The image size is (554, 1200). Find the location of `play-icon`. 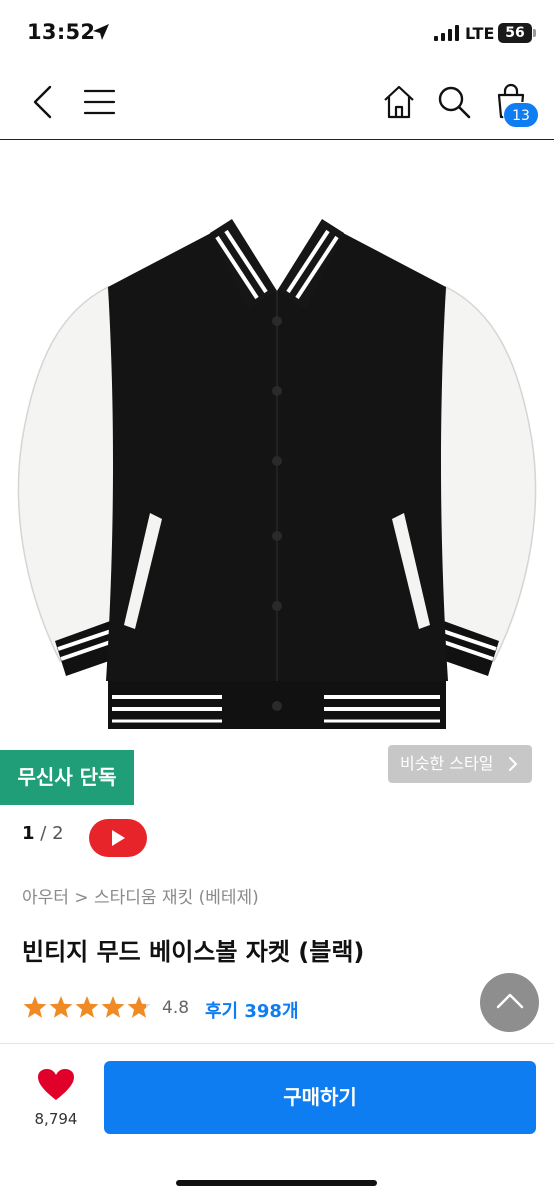

play-icon is located at coordinates (118, 838).